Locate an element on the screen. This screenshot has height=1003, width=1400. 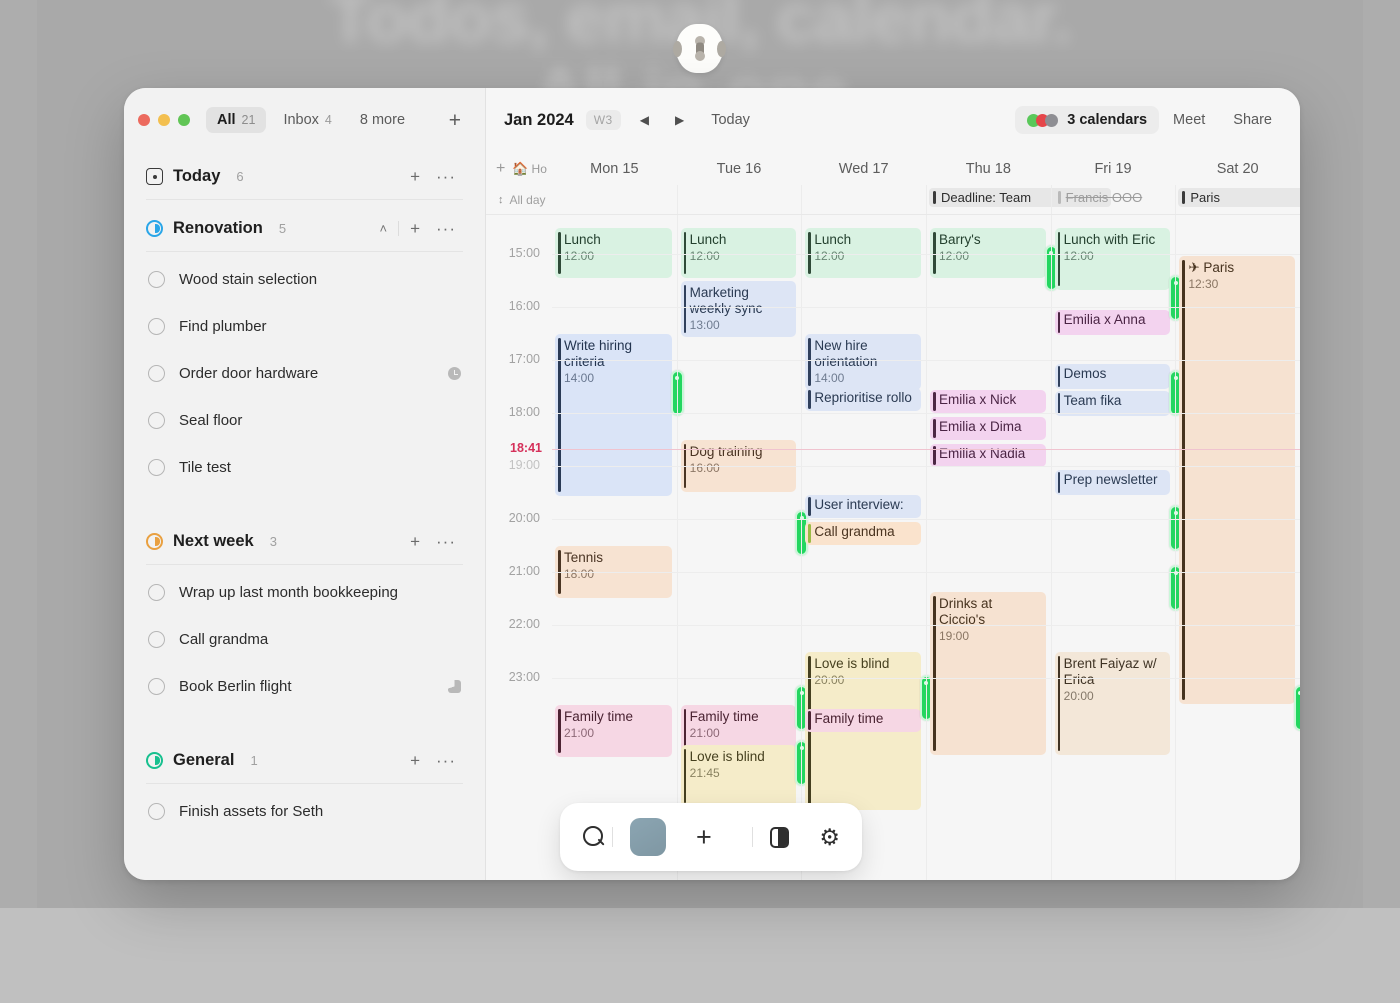
calendar-event: Write hiring criteria 14:00 is located at coordinates (613, 415).